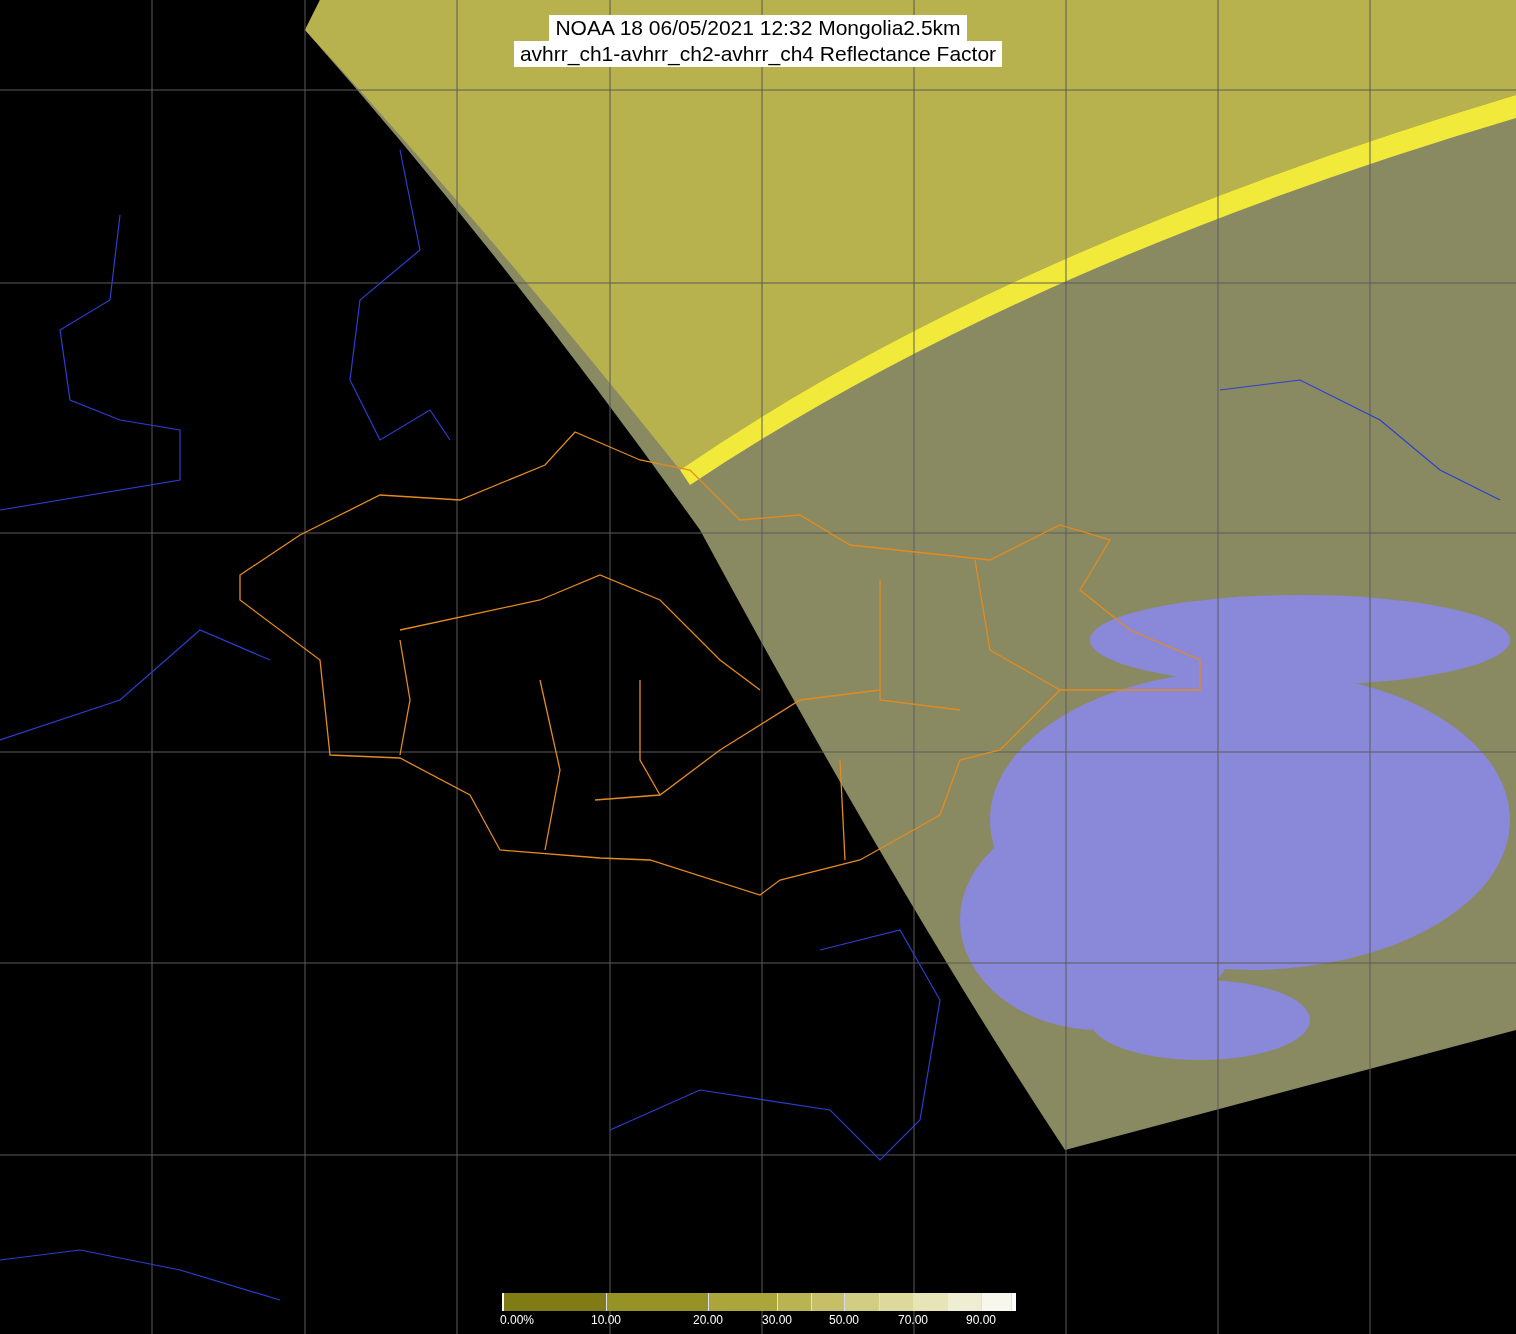  Describe the element at coordinates (844, 1320) in the screenshot. I see `scale-label: 50.00` at that location.